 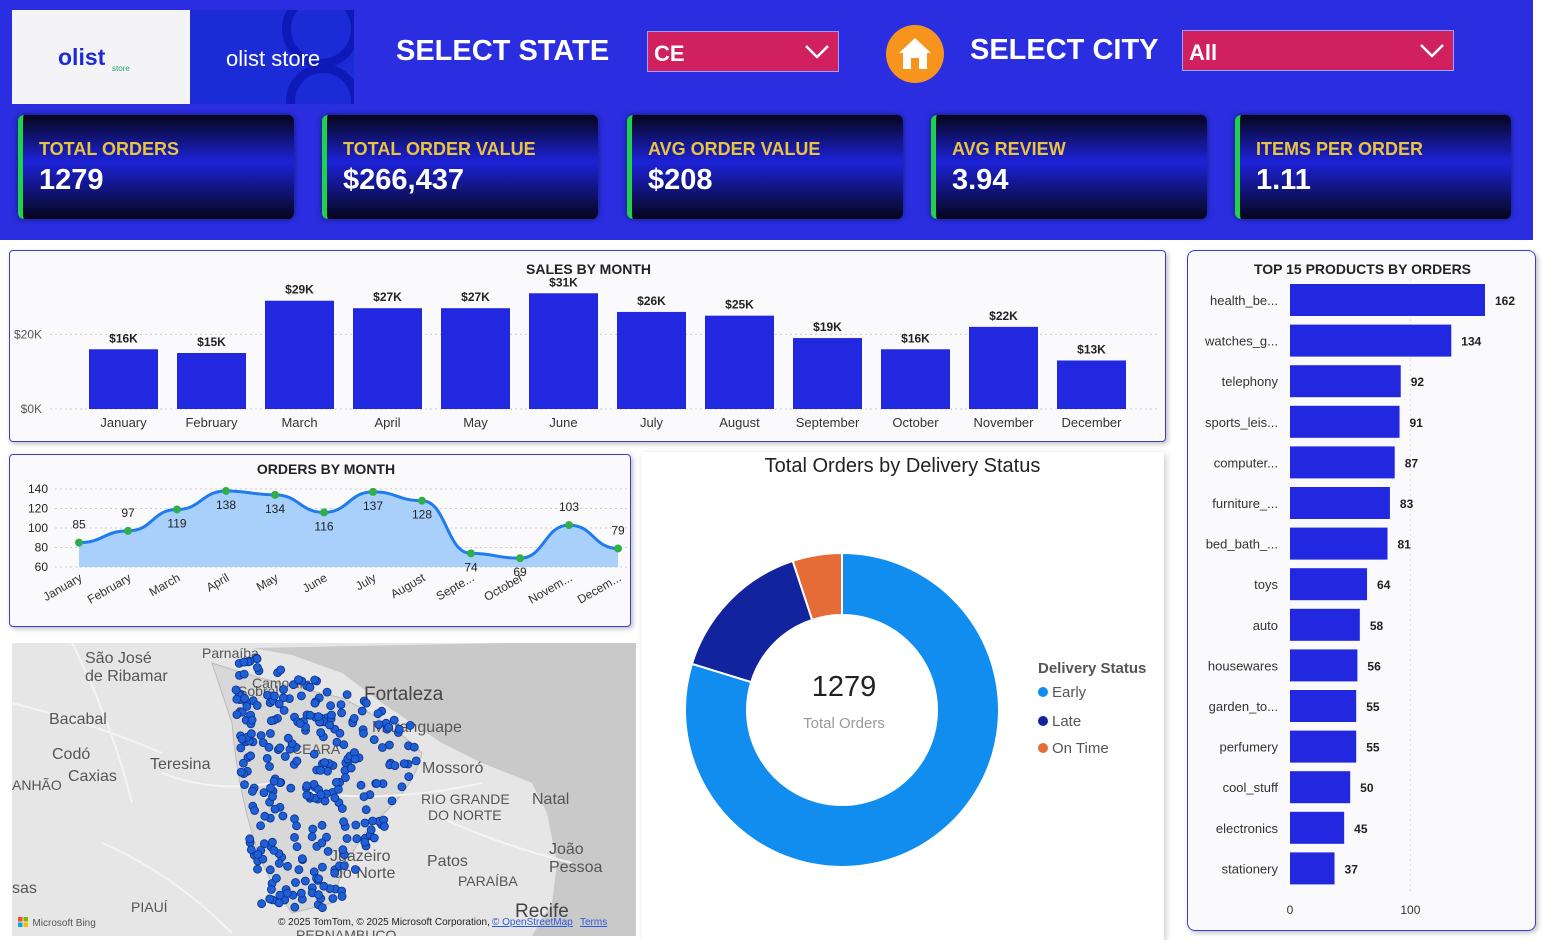 What do you see at coordinates (460, 167) in the screenshot?
I see `kpi-card-total-order-value: TOTAL ORDER VALUE $266,437` at bounding box center [460, 167].